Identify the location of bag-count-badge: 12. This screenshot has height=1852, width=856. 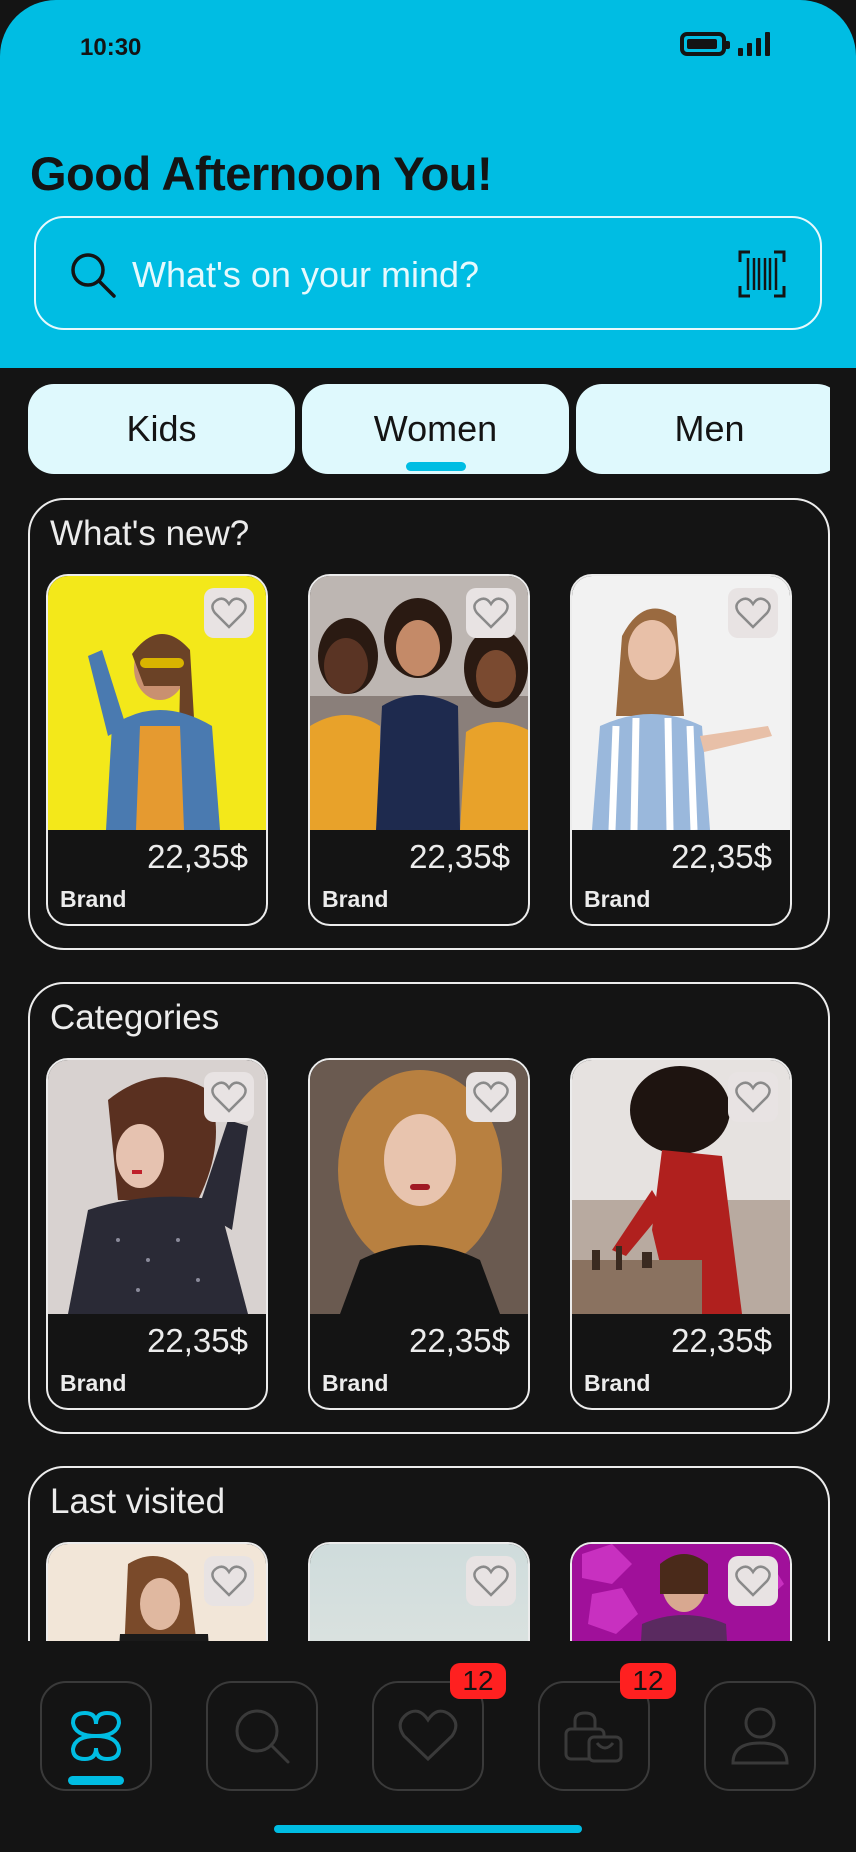
(648, 1681).